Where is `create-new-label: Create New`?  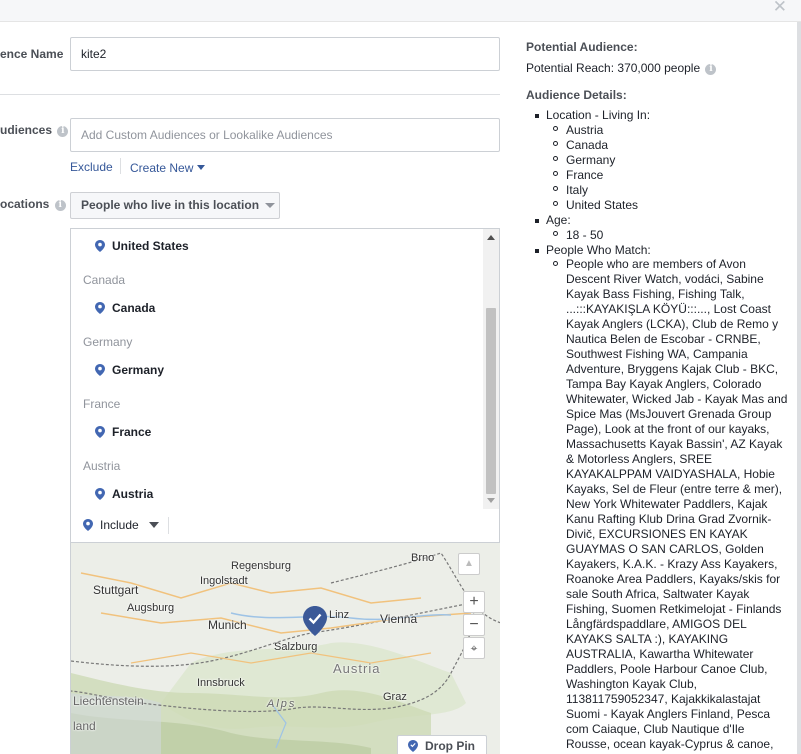 create-new-label: Create New is located at coordinates (162, 168).